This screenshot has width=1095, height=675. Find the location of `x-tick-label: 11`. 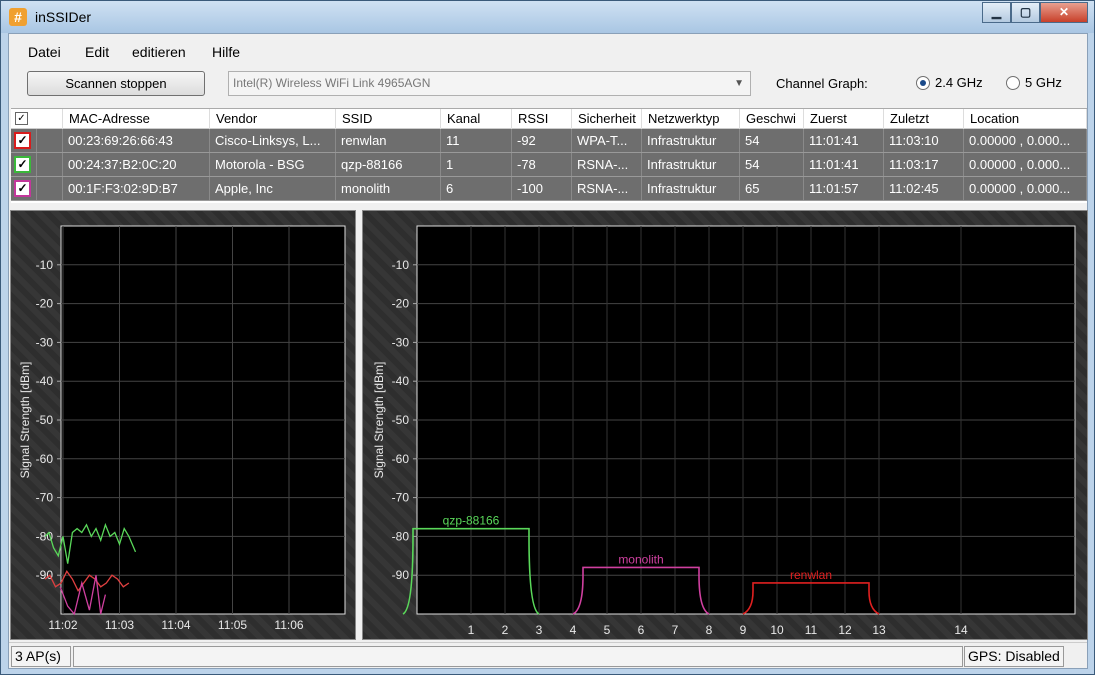

x-tick-label: 11 is located at coordinates (811, 630).